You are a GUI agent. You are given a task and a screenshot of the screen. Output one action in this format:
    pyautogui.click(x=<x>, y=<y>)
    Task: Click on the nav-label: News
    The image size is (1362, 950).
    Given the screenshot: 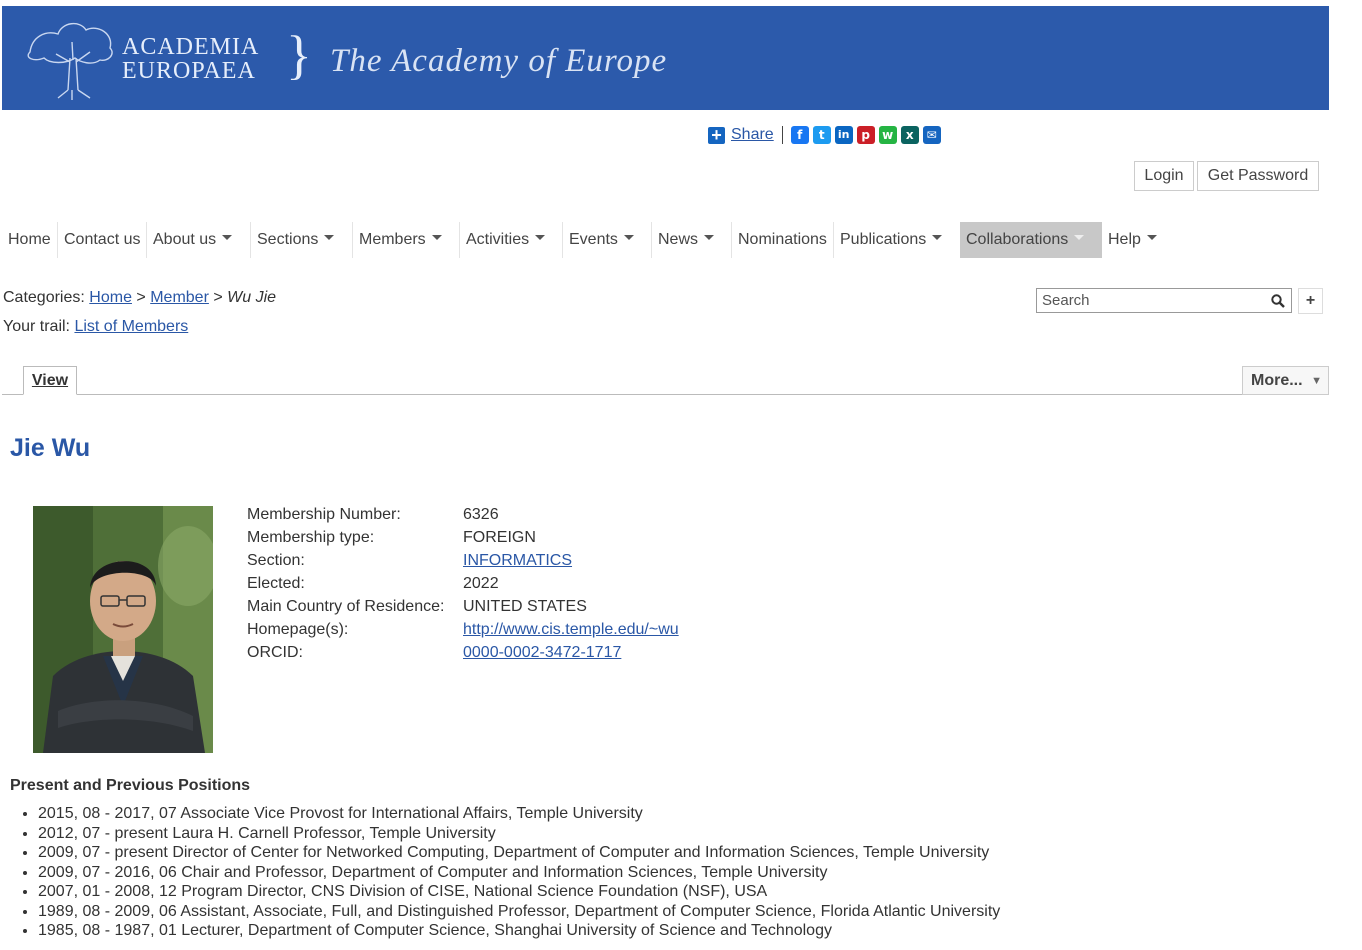 What is the action you would take?
    pyautogui.click(x=678, y=239)
    